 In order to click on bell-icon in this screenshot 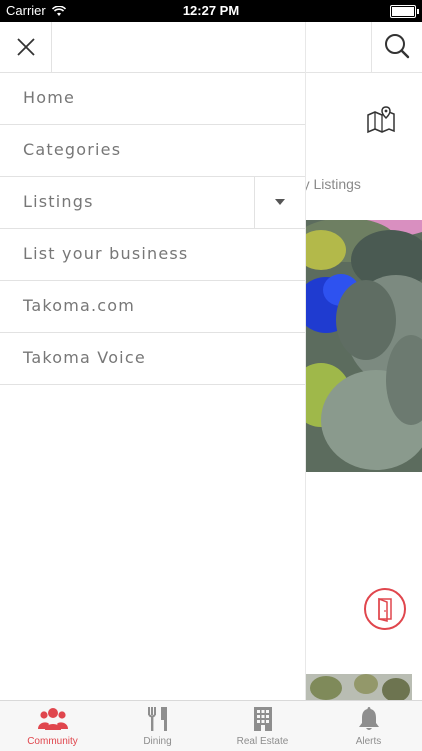, I will do `click(368, 720)`.